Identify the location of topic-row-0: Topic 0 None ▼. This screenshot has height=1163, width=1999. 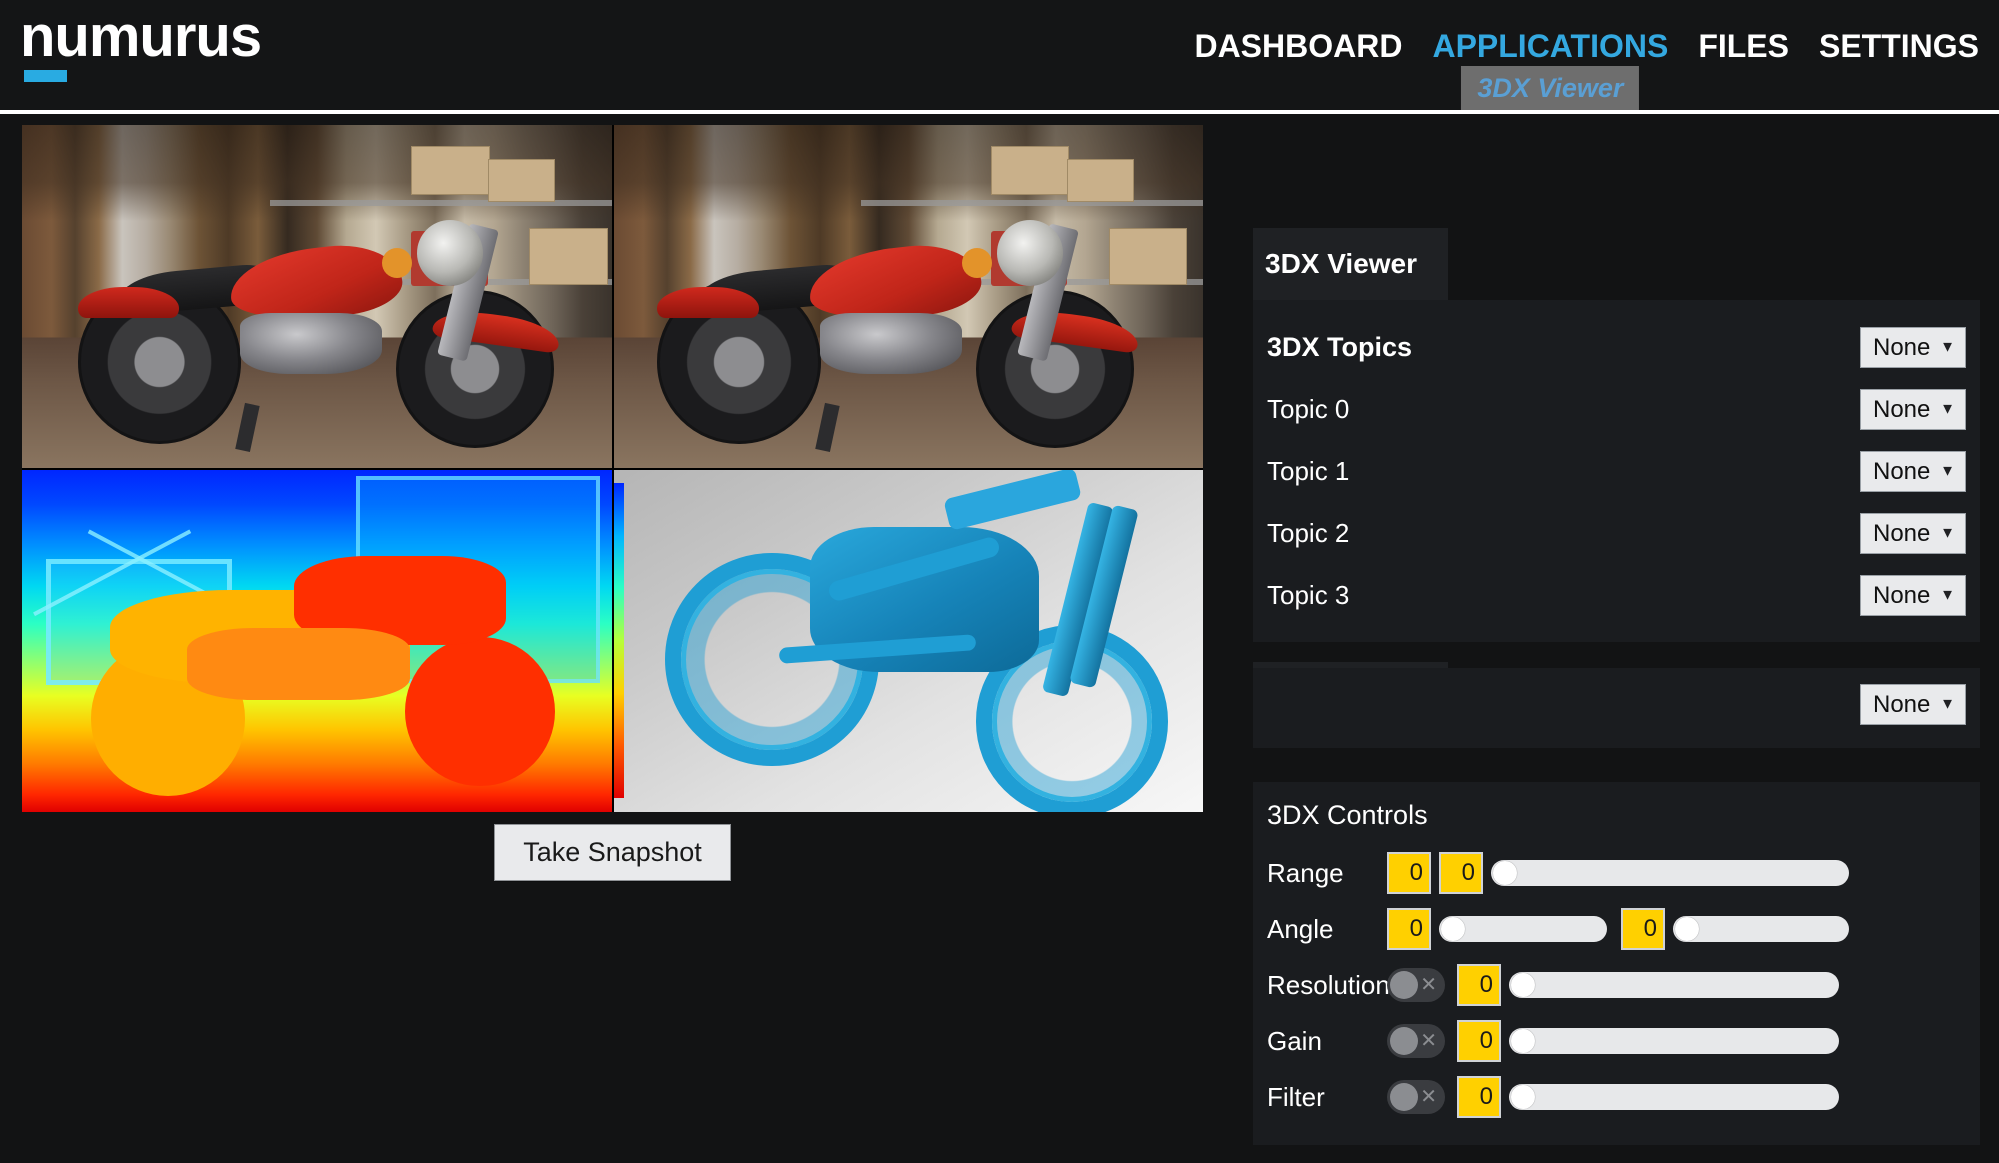
(1616, 409).